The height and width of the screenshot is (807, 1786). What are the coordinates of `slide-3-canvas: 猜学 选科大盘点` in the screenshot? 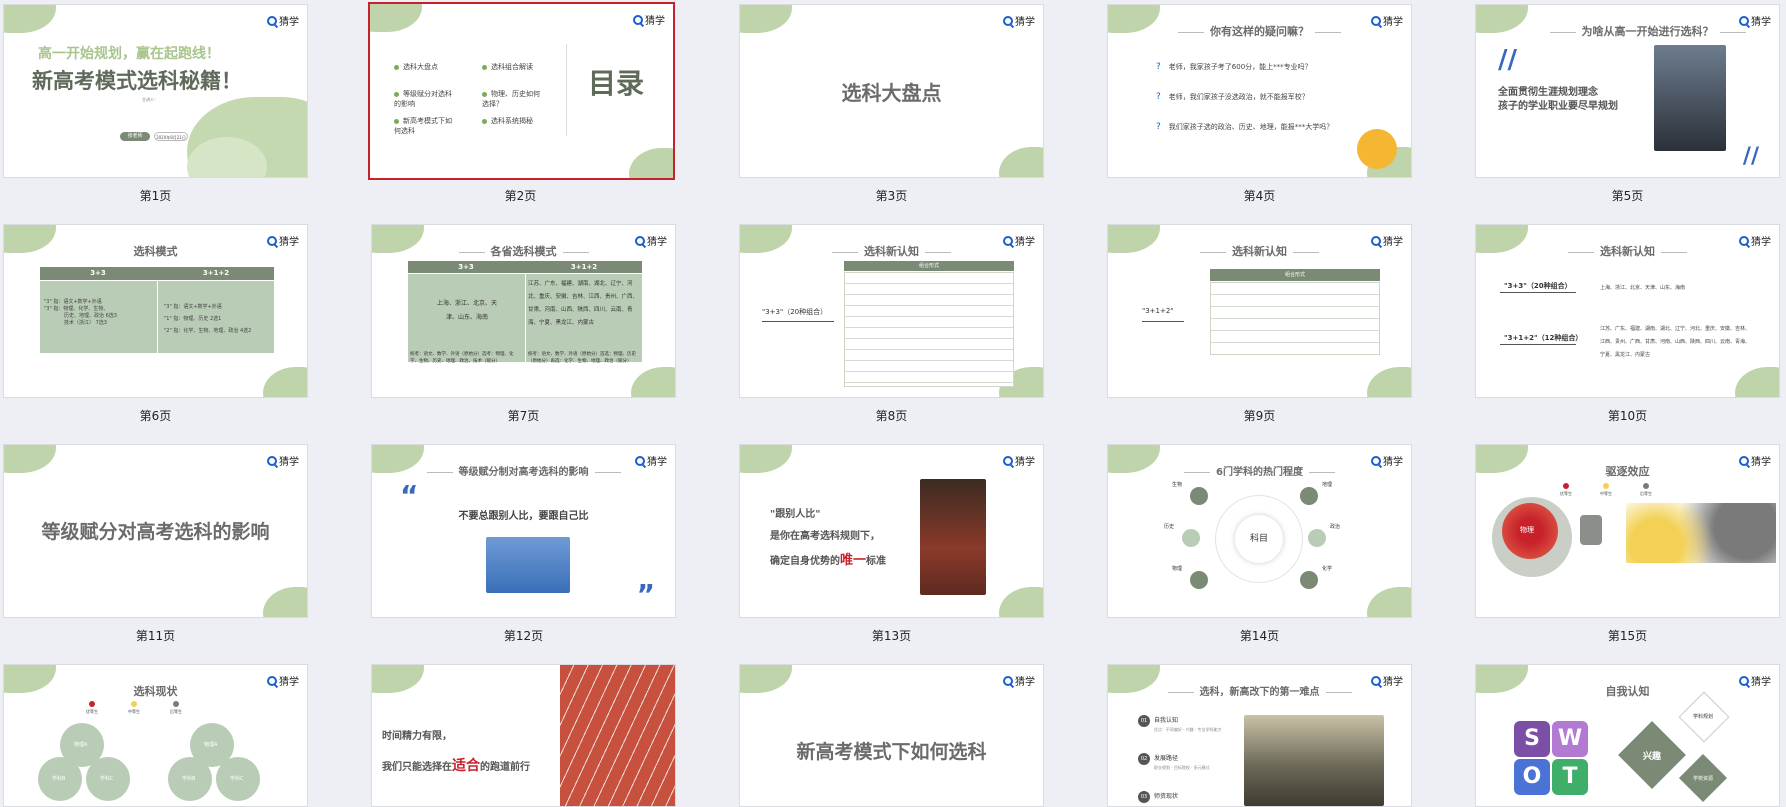 It's located at (891, 91).